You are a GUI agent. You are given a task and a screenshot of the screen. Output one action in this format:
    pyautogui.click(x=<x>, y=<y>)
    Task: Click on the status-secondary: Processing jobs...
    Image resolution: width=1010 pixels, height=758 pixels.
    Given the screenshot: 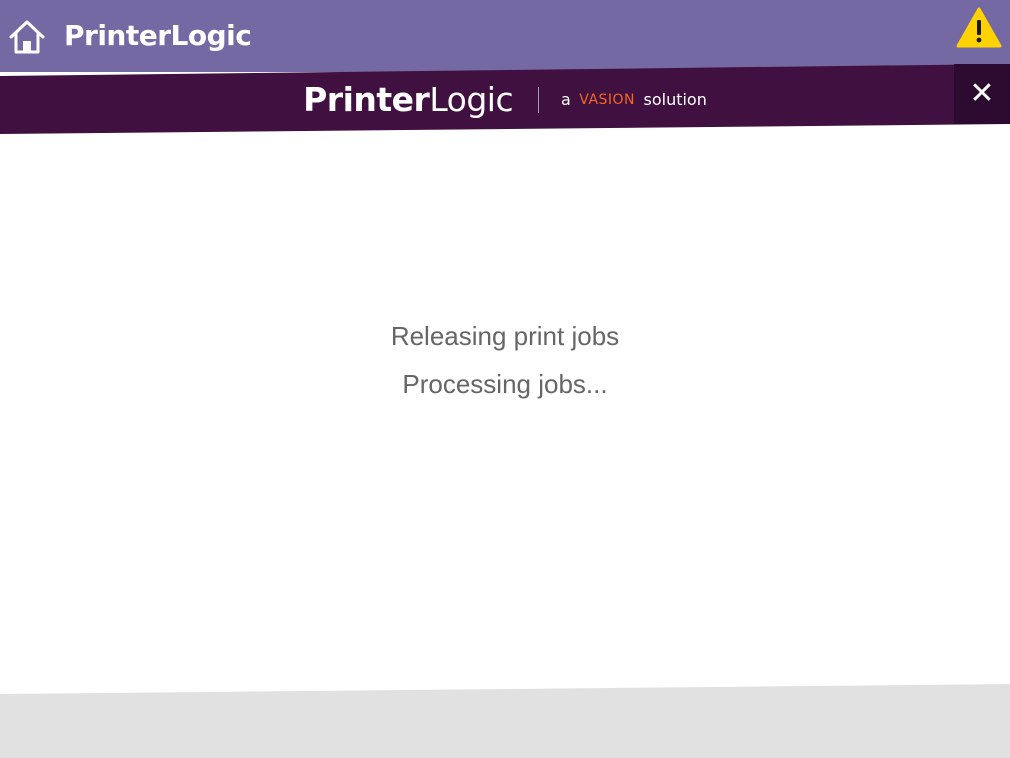 What is the action you would take?
    pyautogui.click(x=505, y=384)
    